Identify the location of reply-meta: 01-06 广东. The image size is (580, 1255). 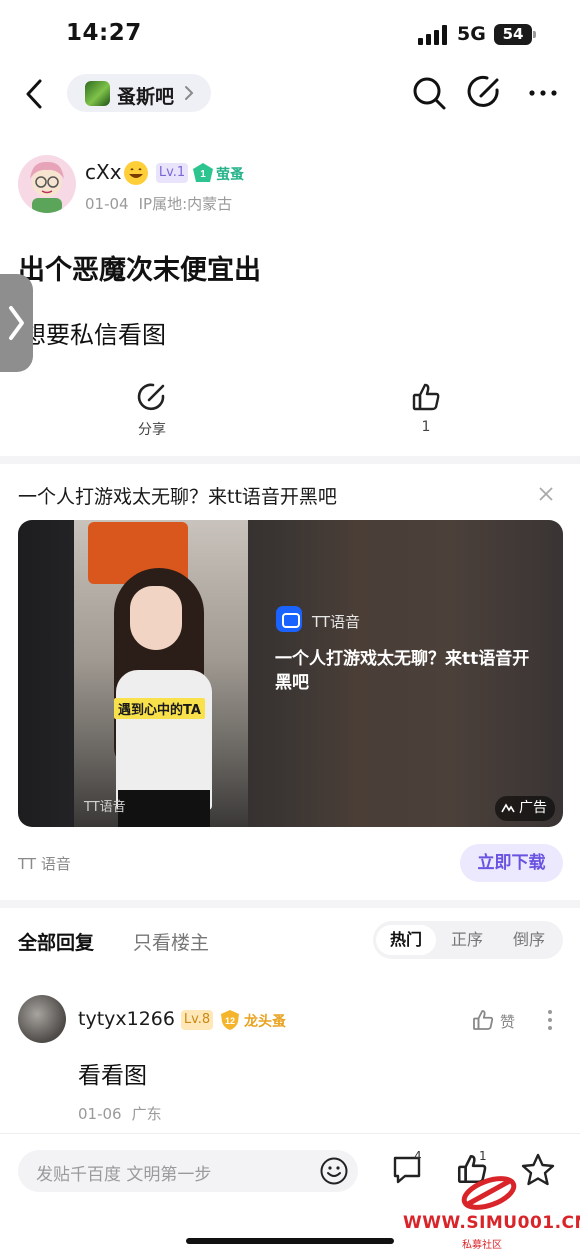
(120, 1113).